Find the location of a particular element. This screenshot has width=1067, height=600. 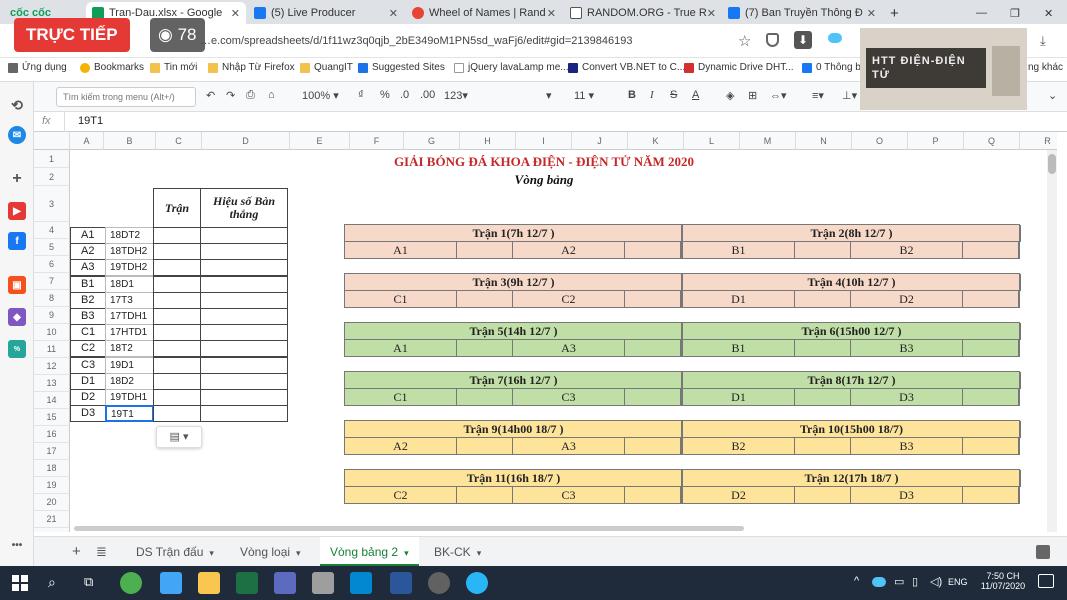

decrease-decimal-button: .0 is located at coordinates (404, 95).